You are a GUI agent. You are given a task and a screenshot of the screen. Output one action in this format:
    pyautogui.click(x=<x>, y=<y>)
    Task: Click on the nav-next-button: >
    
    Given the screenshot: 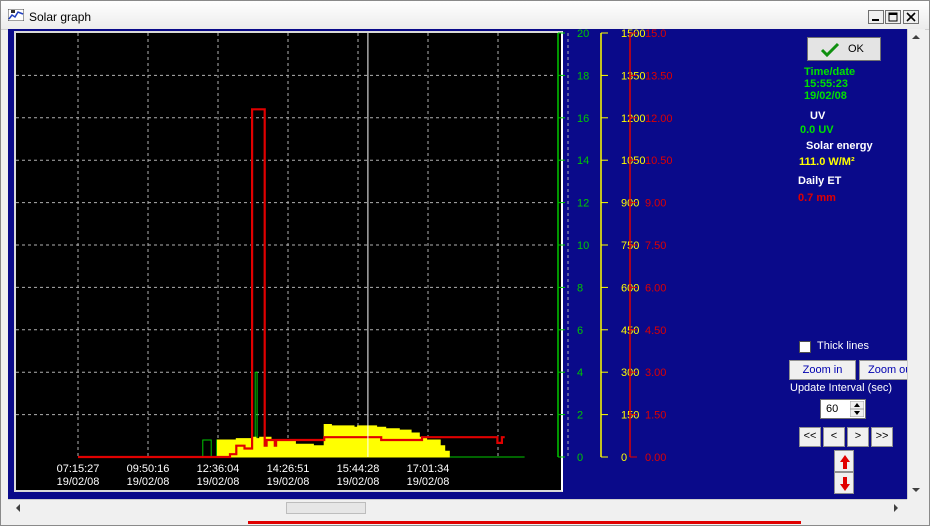 What is the action you would take?
    pyautogui.click(x=858, y=437)
    